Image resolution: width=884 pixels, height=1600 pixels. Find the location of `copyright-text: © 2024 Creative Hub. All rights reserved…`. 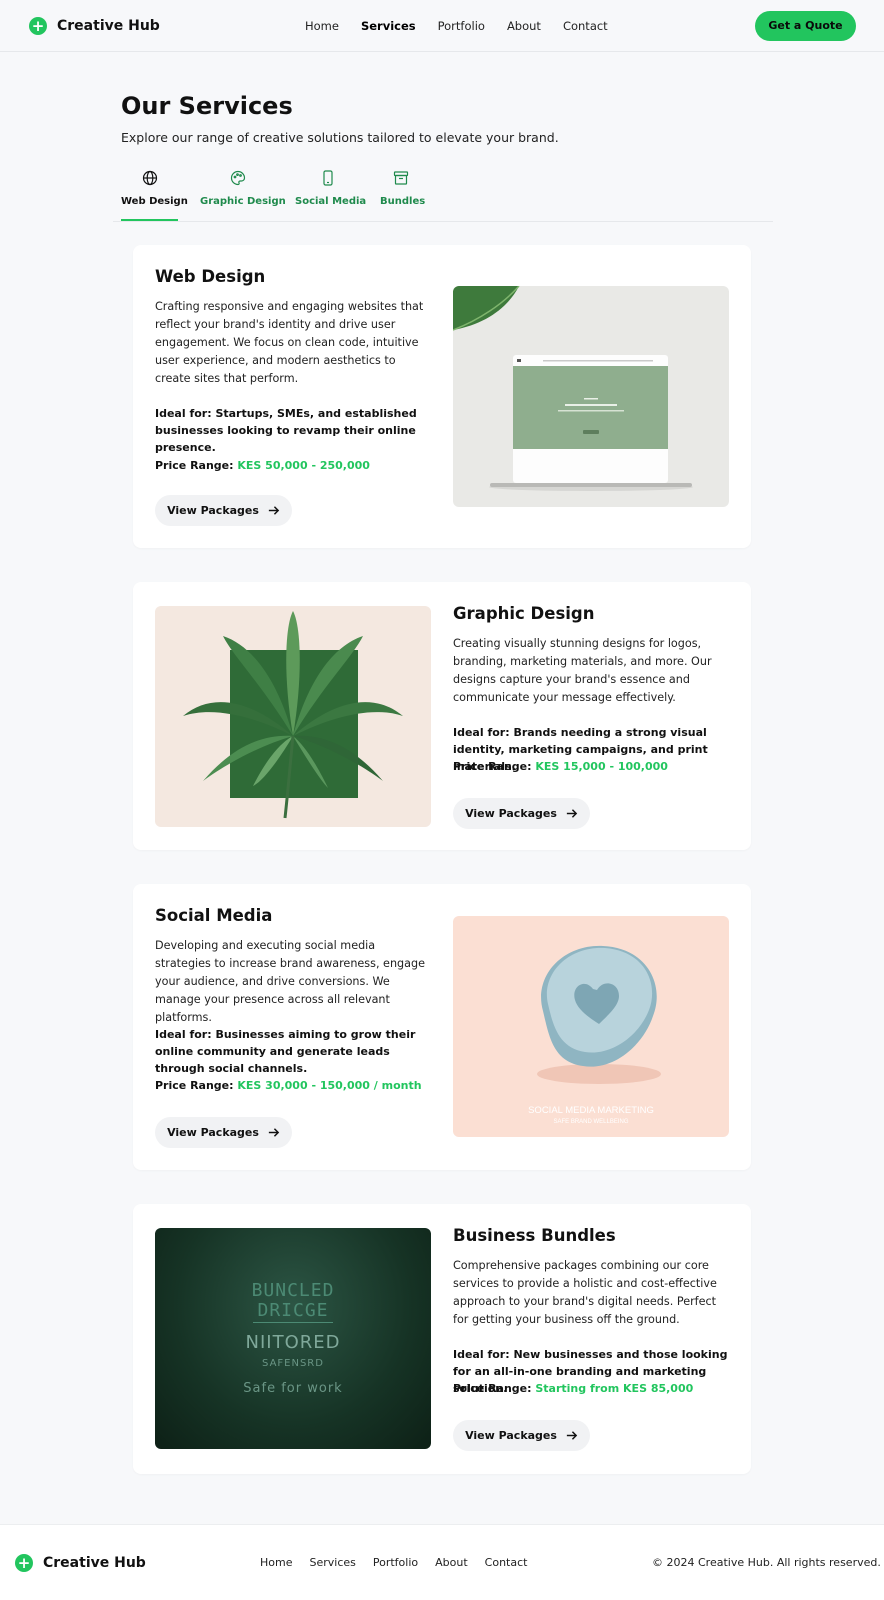

copyright-text: © 2024 Creative Hub. All rights reserved… is located at coordinates (766, 1562).